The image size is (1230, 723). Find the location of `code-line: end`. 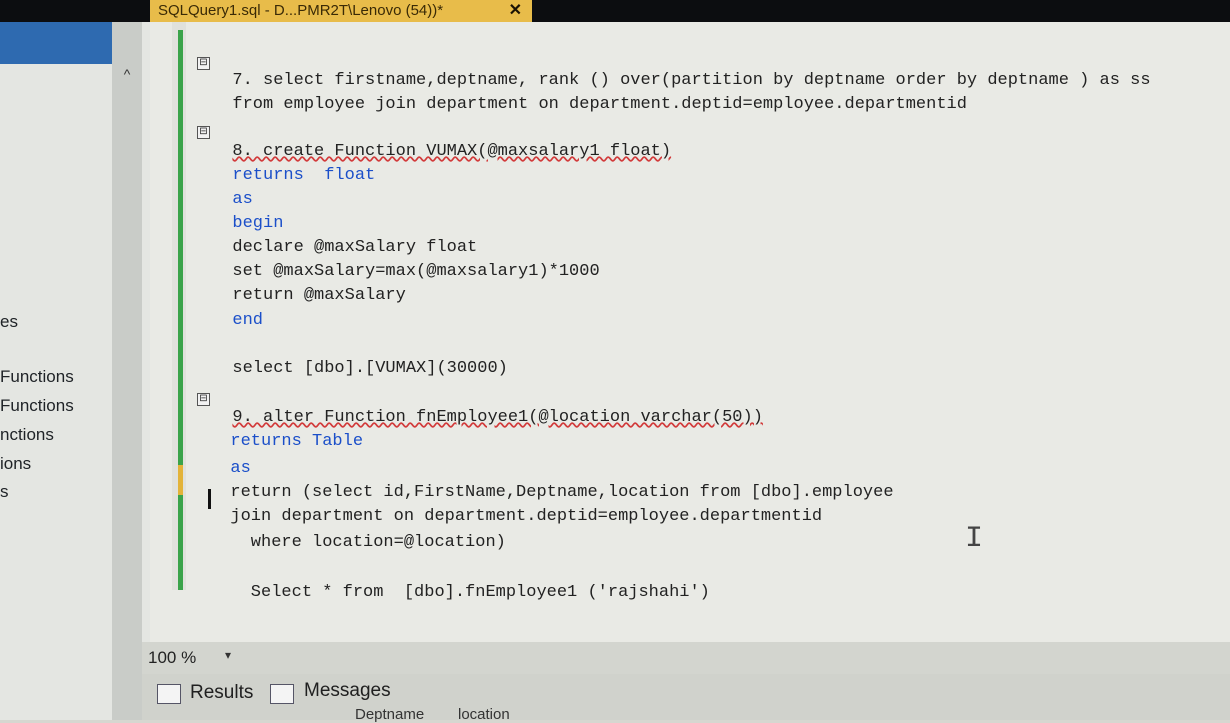

code-line: end is located at coordinates (237, 311).